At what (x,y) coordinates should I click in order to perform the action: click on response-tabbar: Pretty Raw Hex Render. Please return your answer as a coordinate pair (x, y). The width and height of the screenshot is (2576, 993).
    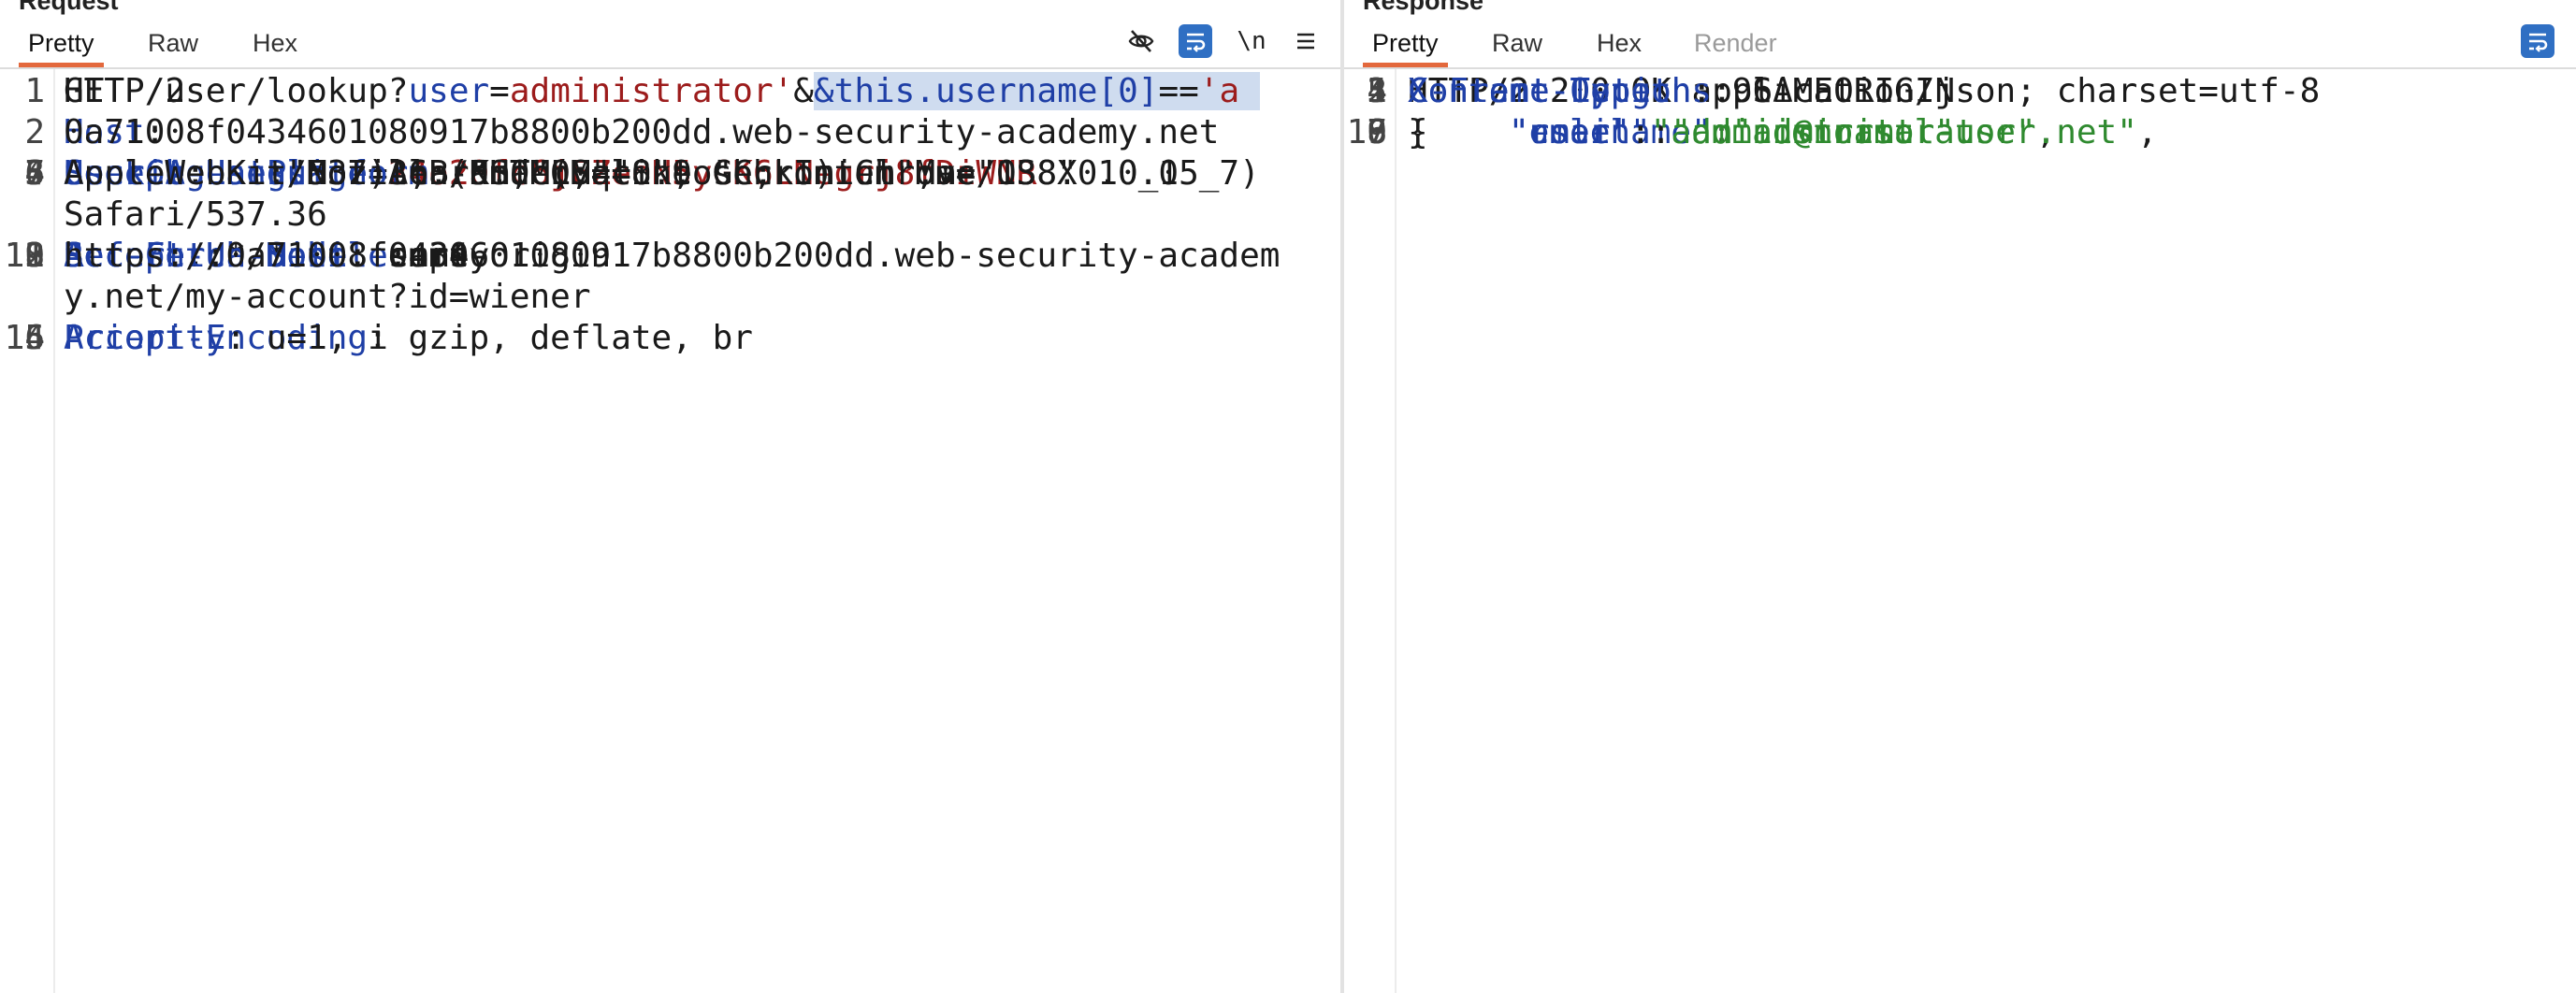
    Looking at the image, I should click on (1960, 34).